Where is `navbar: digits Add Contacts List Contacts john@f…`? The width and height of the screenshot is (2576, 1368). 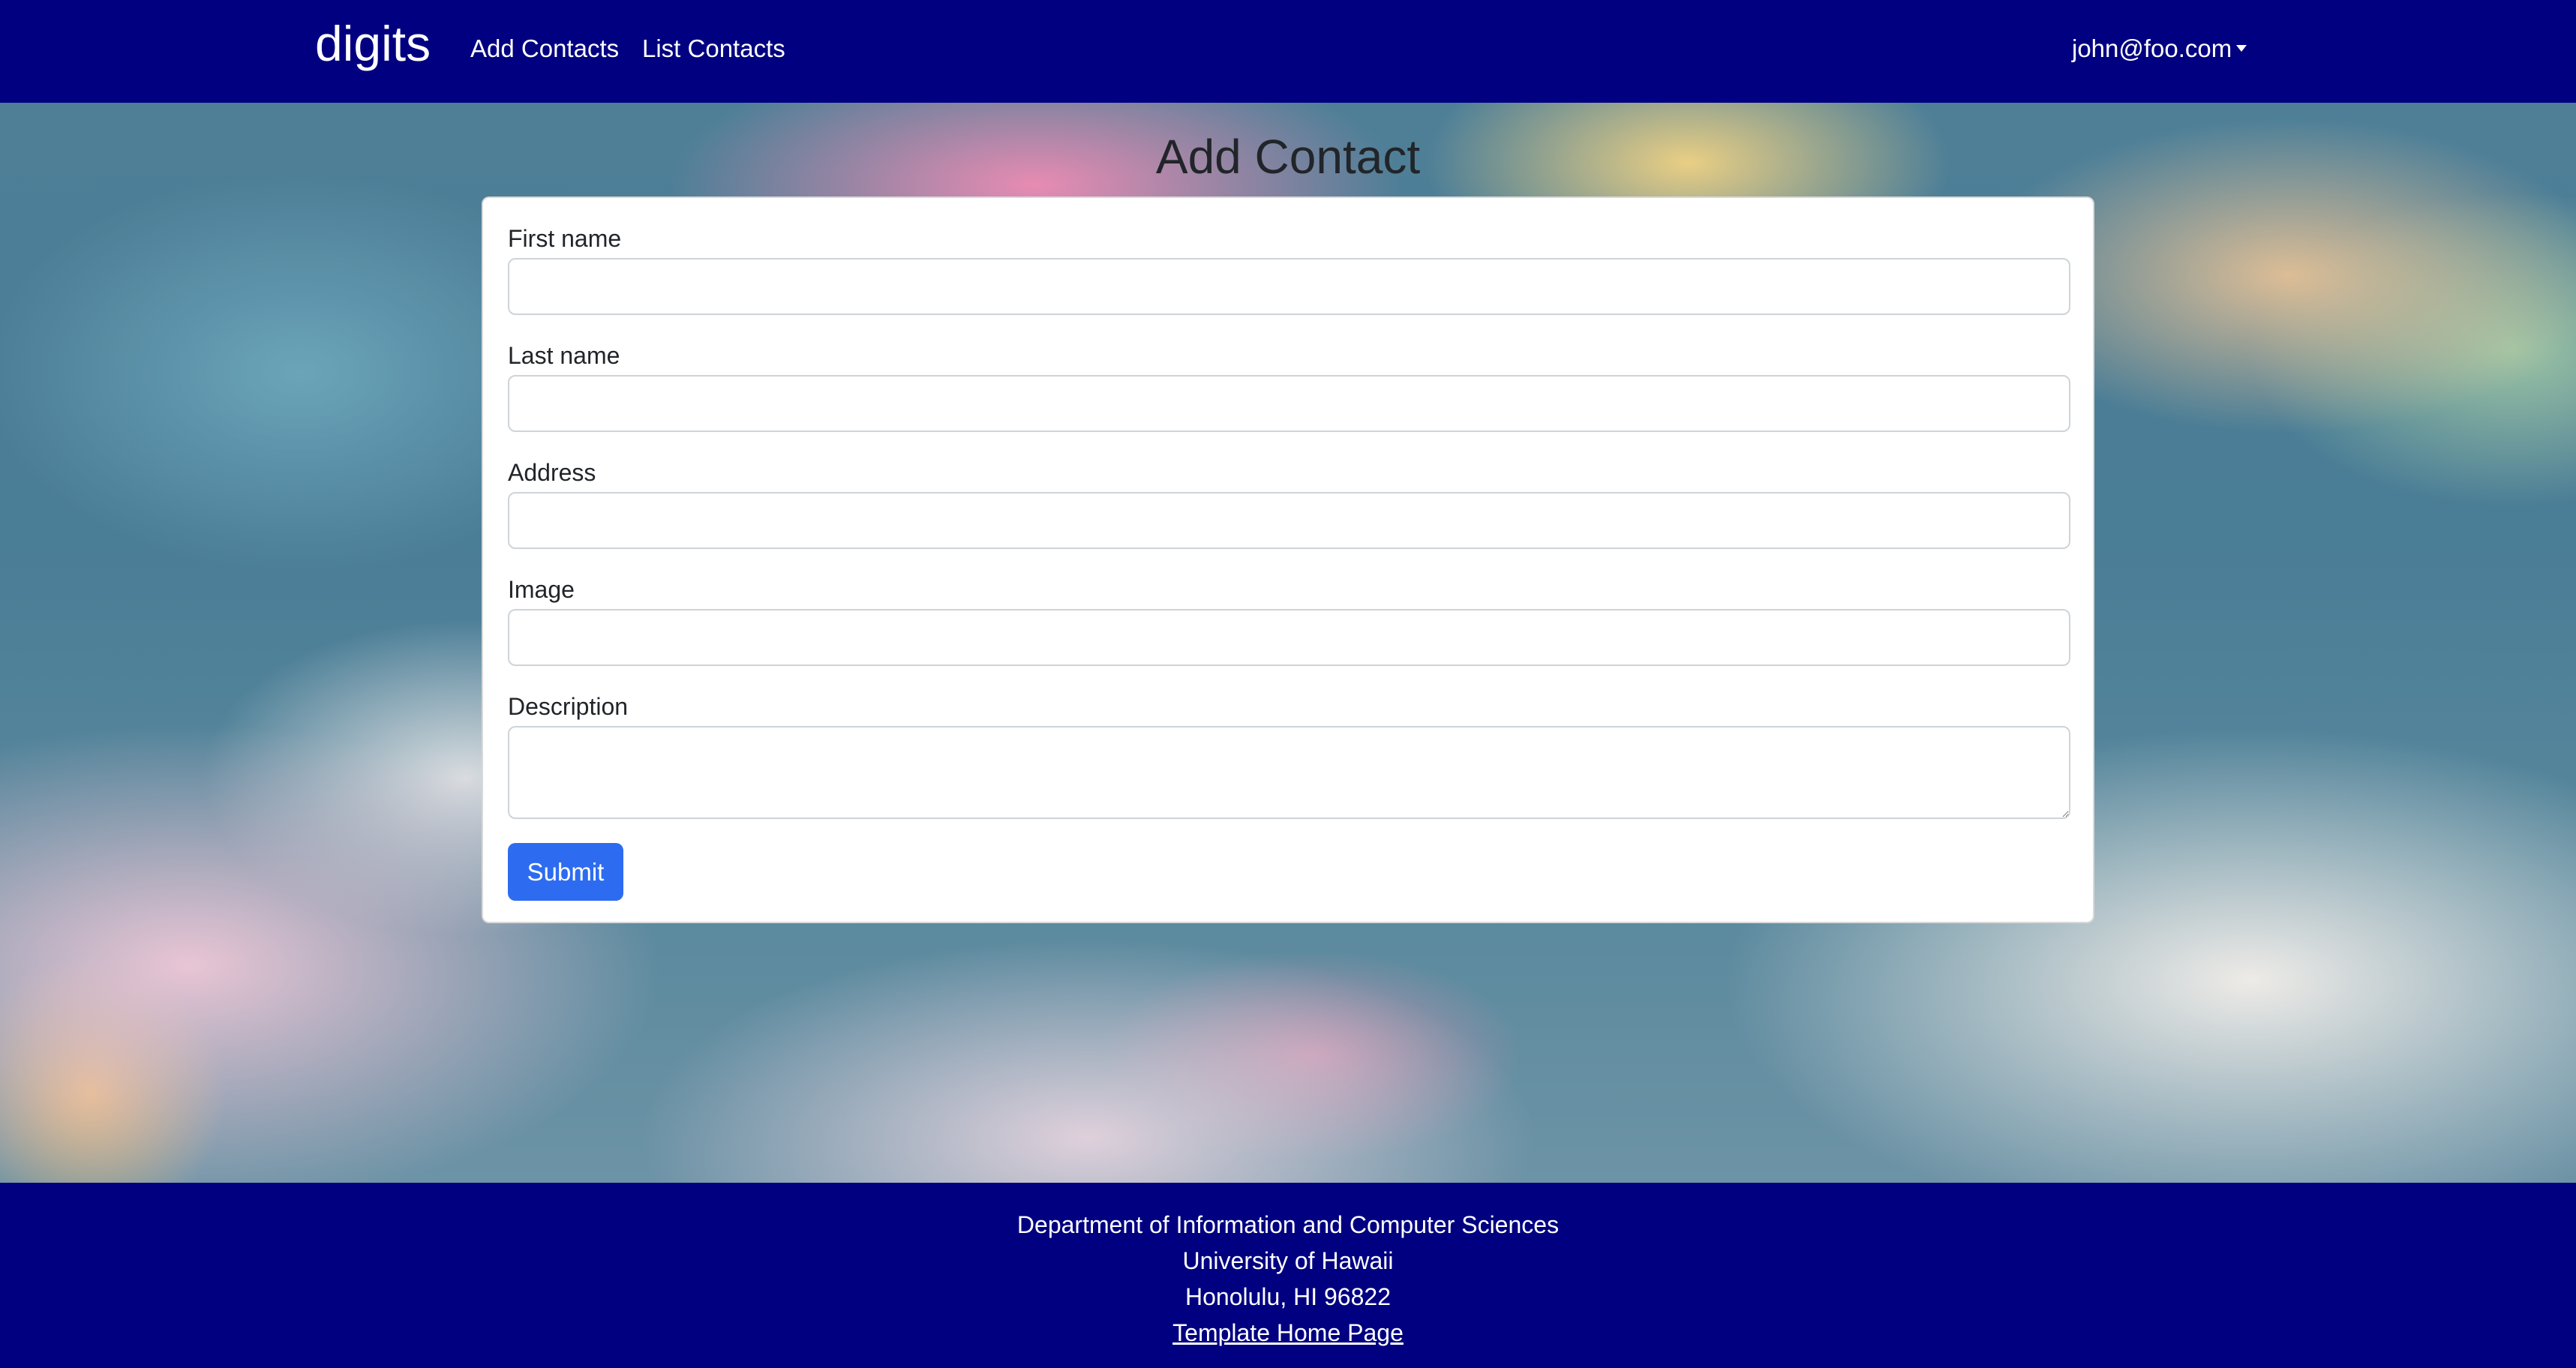
navbar: digits Add Contacts List Contacts john@f… is located at coordinates (1288, 51).